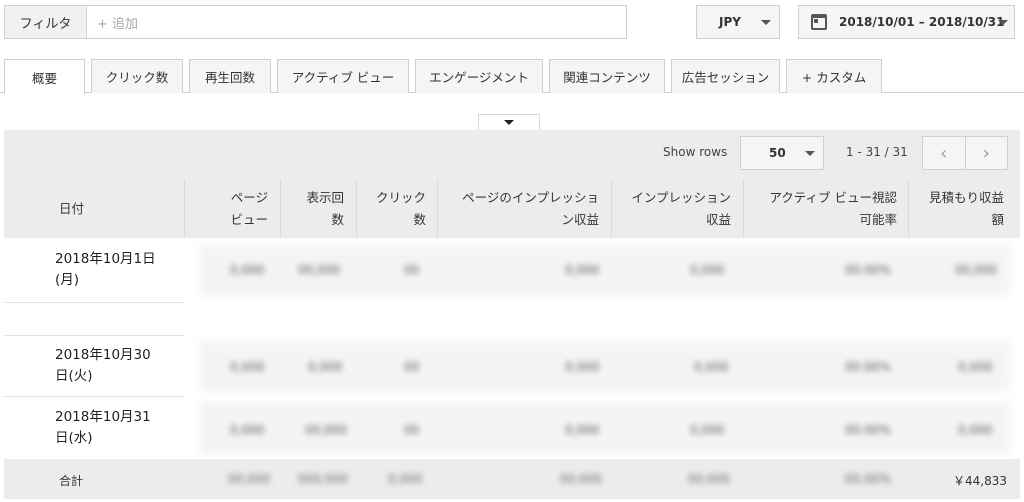 The image size is (1024, 502). What do you see at coordinates (323, 479) in the screenshot?
I see `blurred-cell: 000,000` at bounding box center [323, 479].